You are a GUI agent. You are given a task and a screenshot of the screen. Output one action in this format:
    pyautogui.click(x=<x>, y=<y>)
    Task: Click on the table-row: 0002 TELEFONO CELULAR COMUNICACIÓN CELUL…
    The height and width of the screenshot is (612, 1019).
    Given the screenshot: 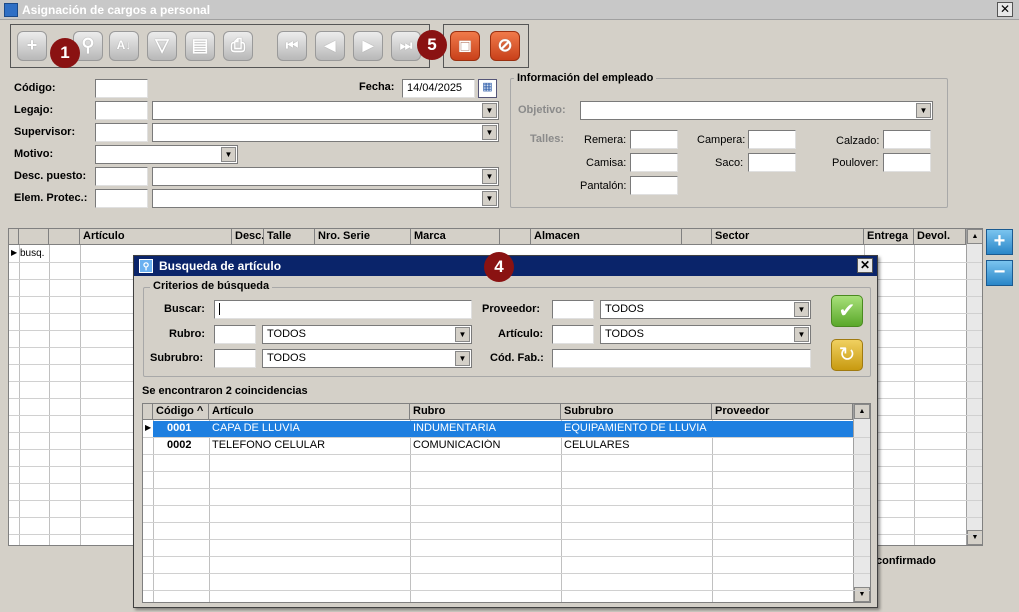 What is the action you would take?
    pyautogui.click(x=503, y=446)
    